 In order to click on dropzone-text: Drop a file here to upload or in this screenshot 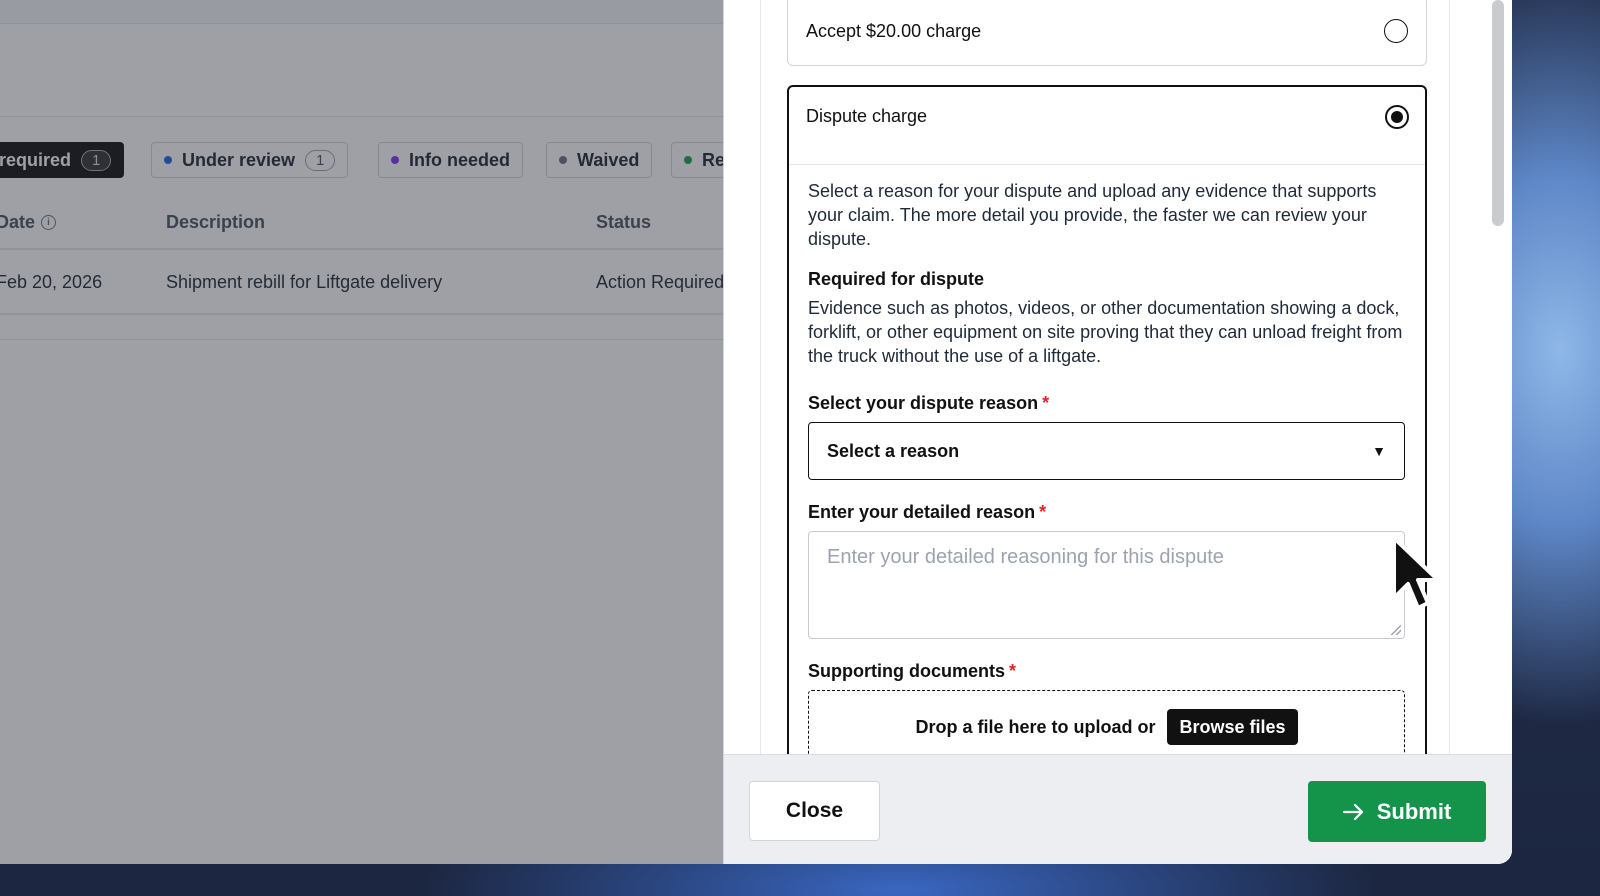, I will do `click(1035, 727)`.